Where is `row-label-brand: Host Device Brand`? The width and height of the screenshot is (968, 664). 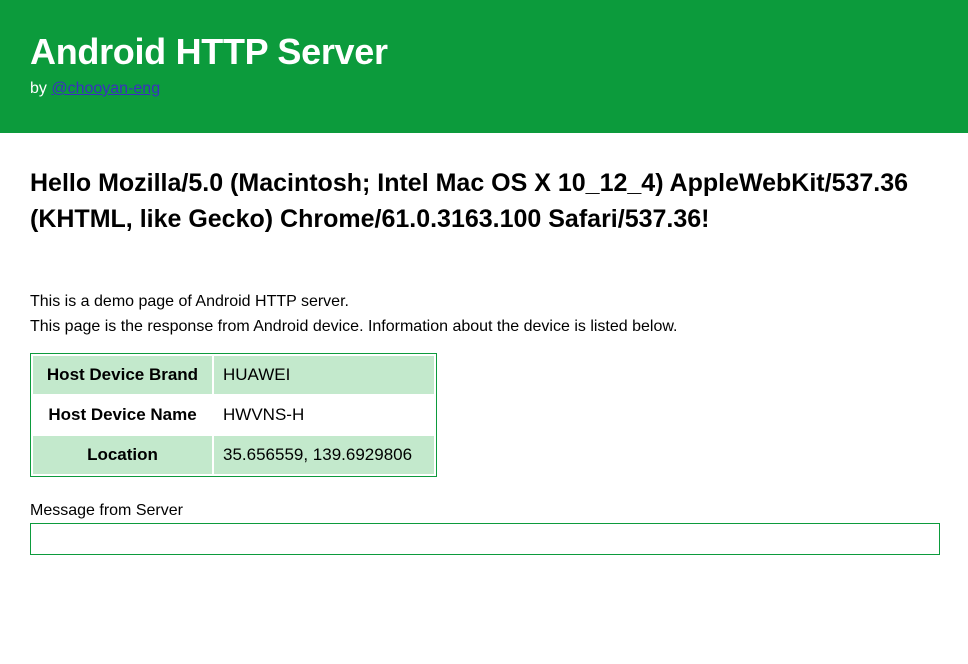 row-label-brand: Host Device Brand is located at coordinates (122, 375).